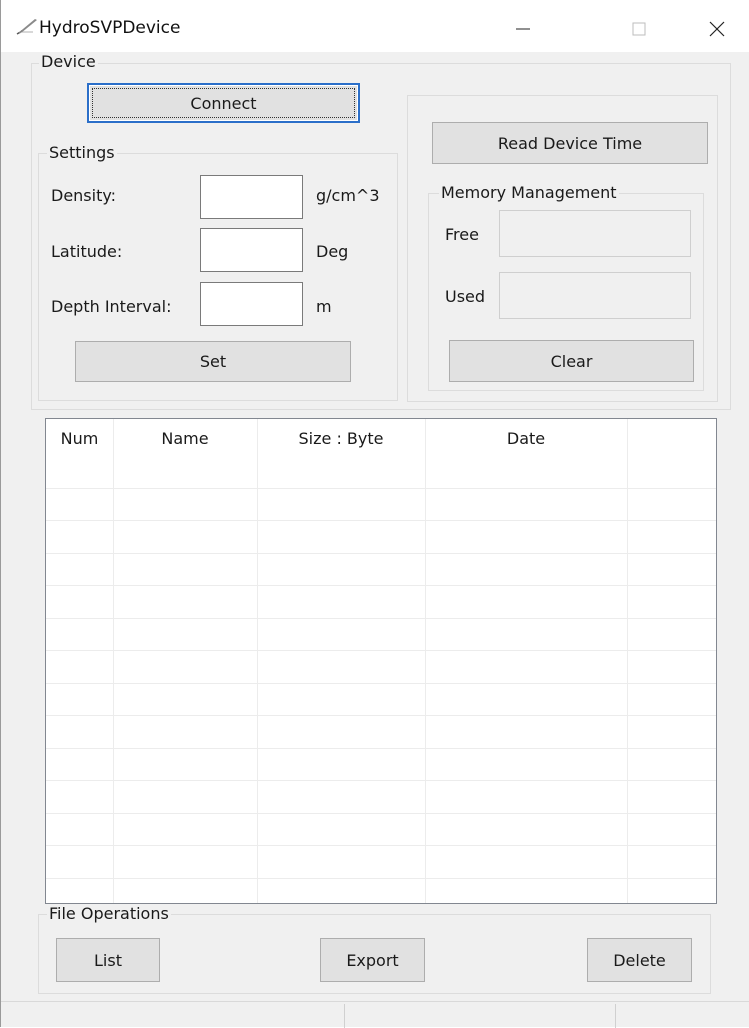 This screenshot has height=1028, width=749. I want to click on used-label: Used, so click(465, 296).